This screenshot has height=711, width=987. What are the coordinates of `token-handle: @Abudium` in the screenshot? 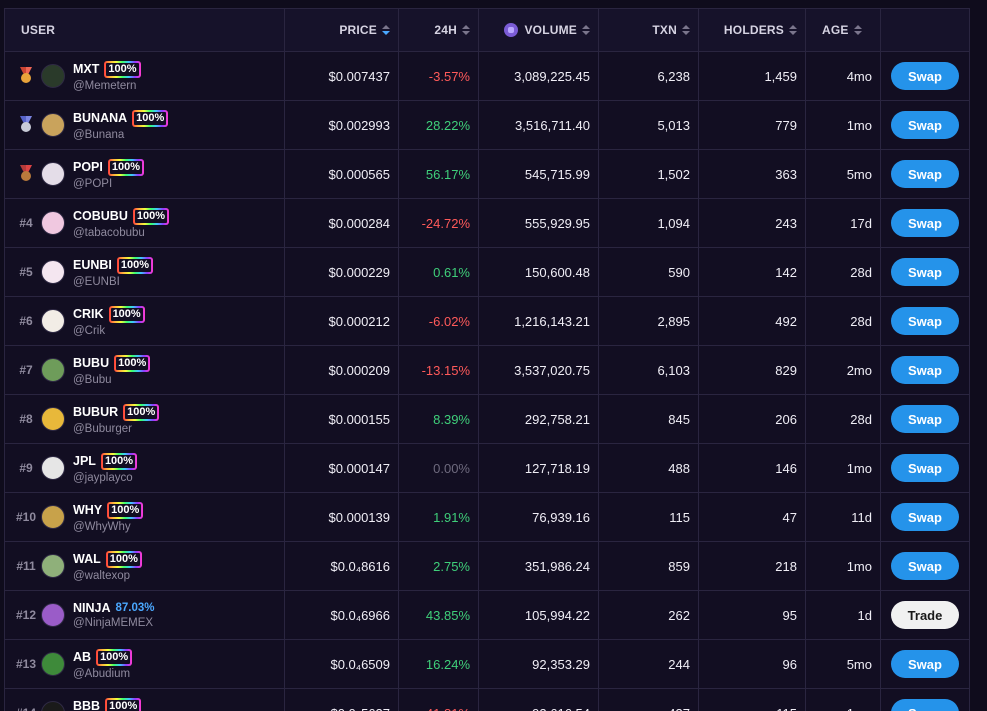 It's located at (102, 674).